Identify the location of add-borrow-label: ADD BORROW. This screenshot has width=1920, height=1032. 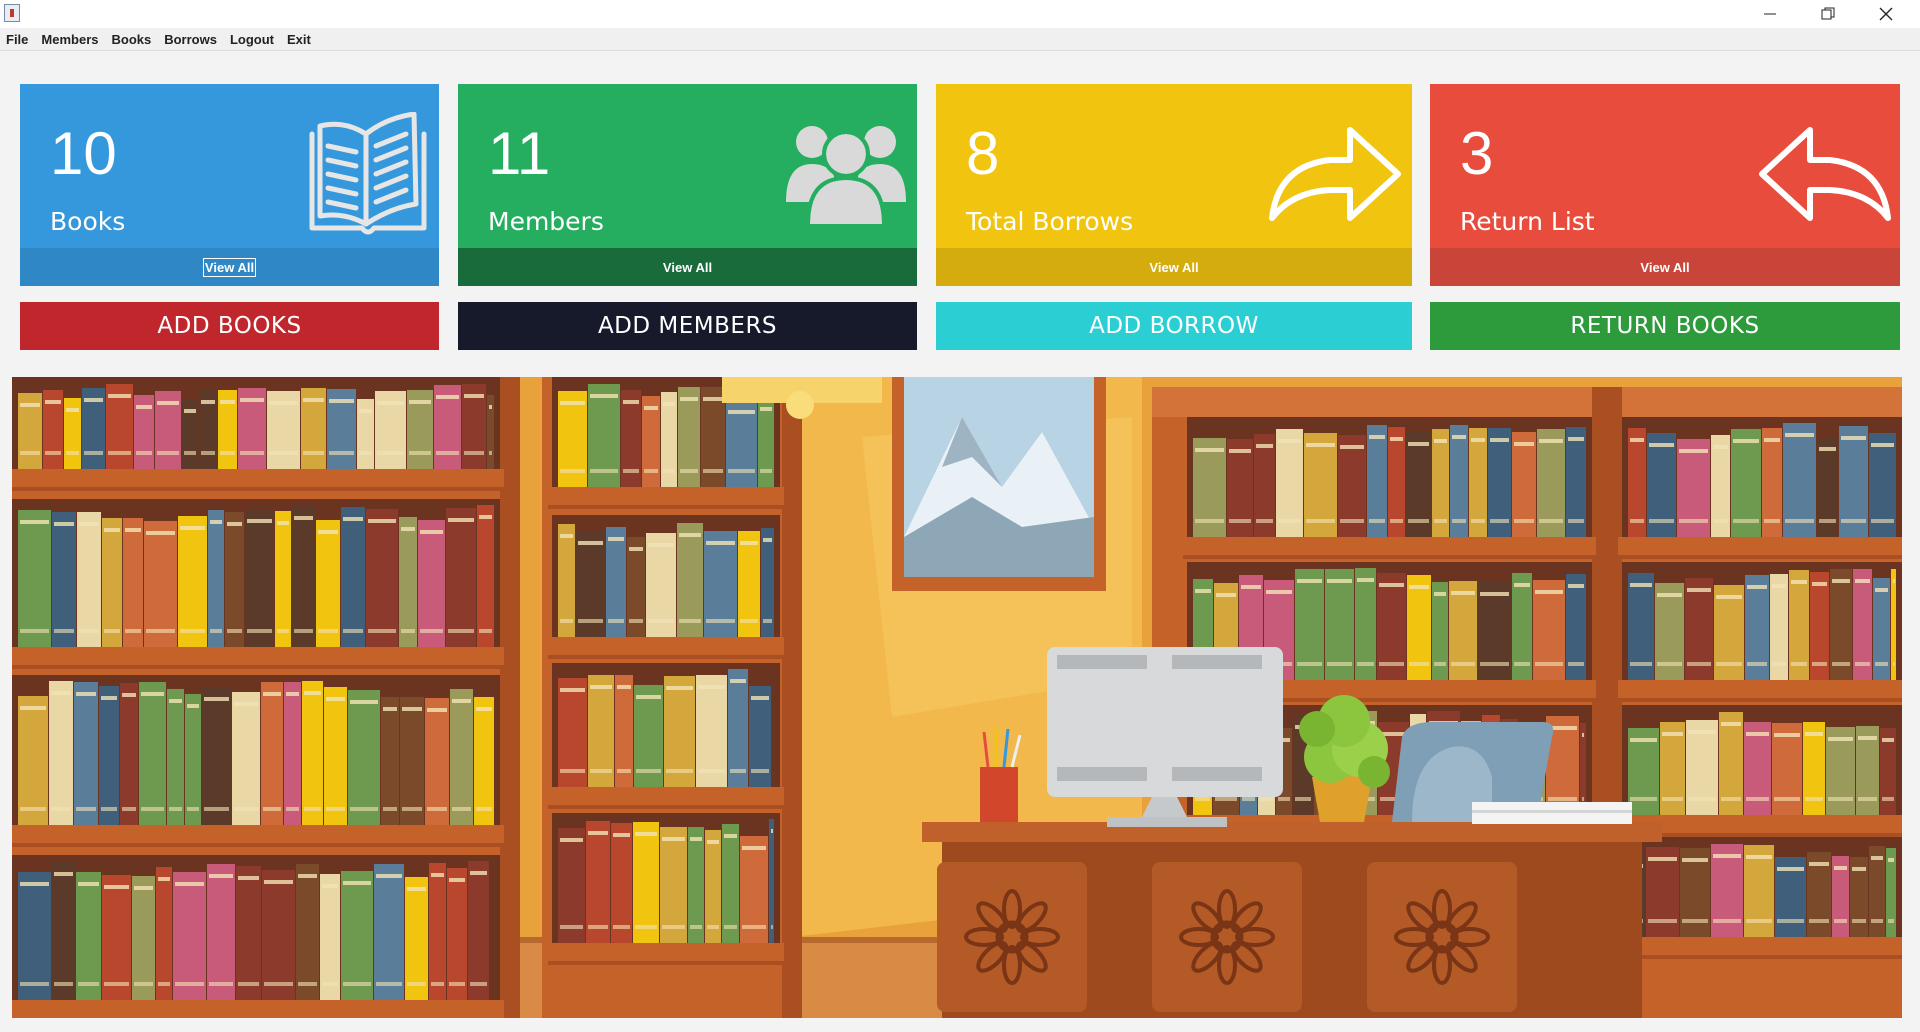
(1174, 326).